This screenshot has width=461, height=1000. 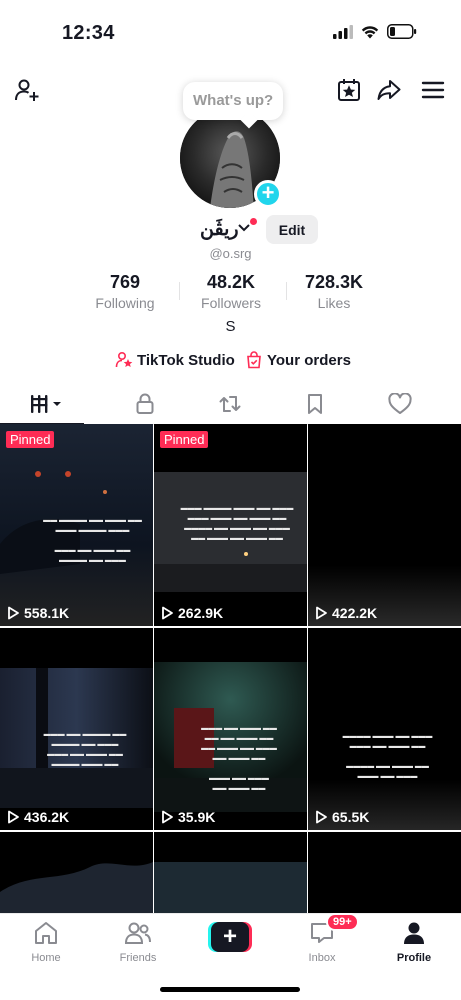 I want to click on heart-icon, so click(x=400, y=403).